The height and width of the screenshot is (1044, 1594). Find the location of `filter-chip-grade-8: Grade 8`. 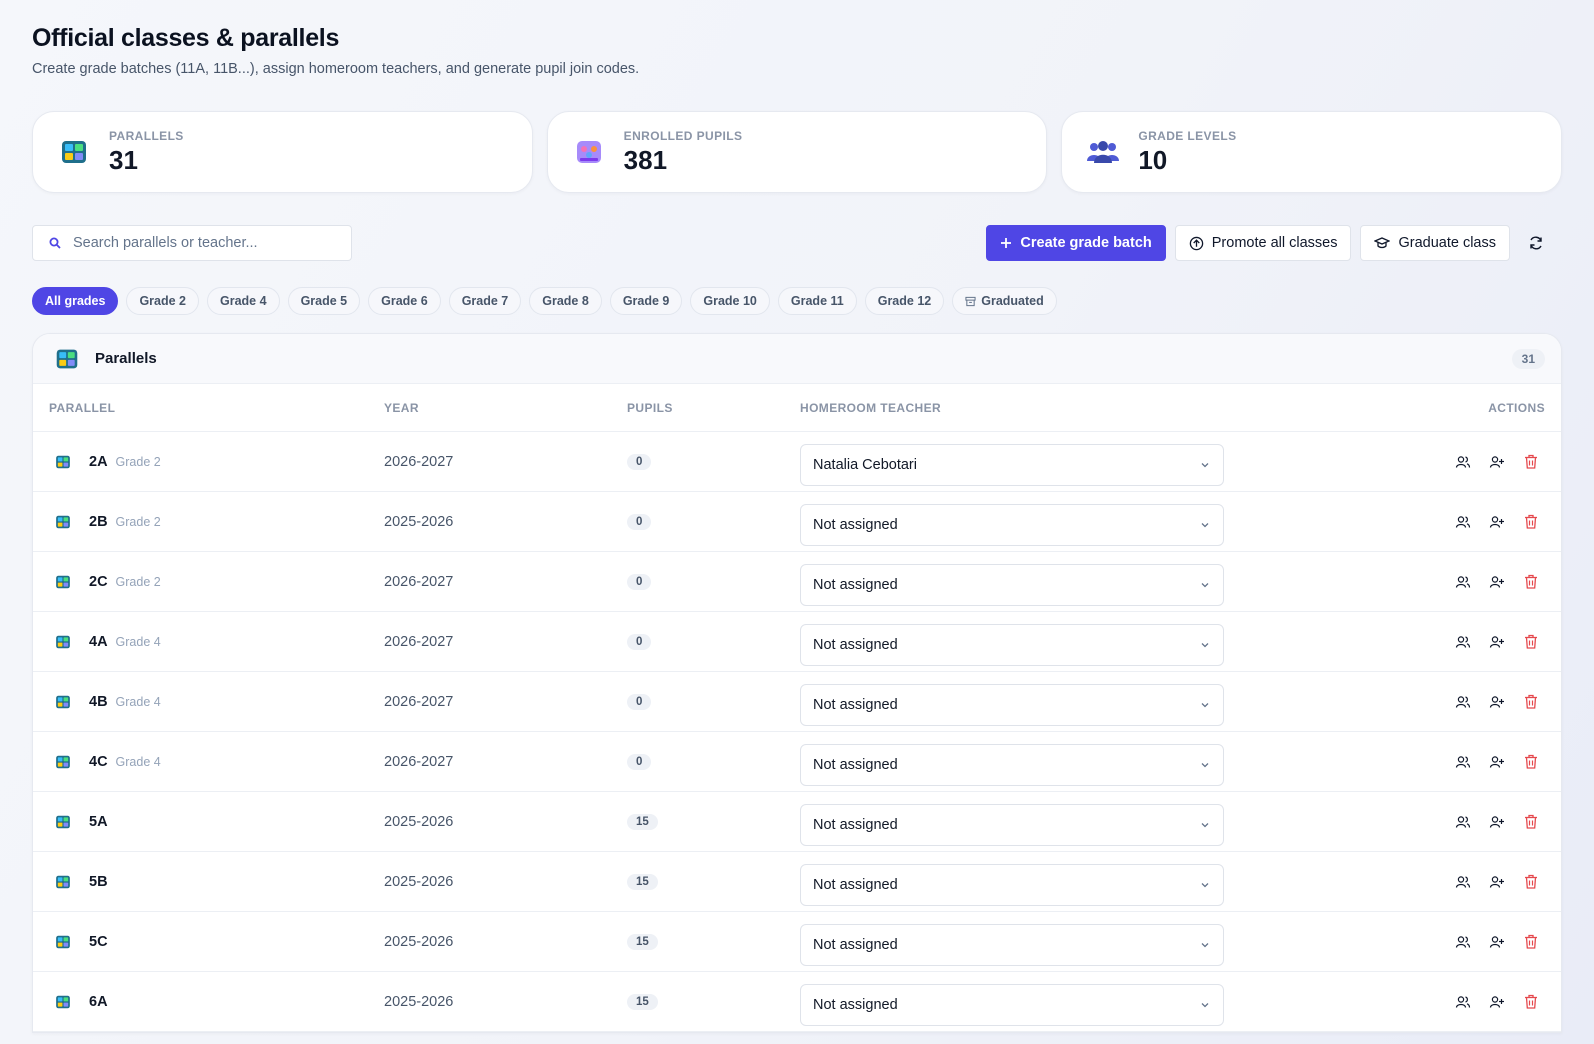

filter-chip-grade-8: Grade 8 is located at coordinates (565, 301).